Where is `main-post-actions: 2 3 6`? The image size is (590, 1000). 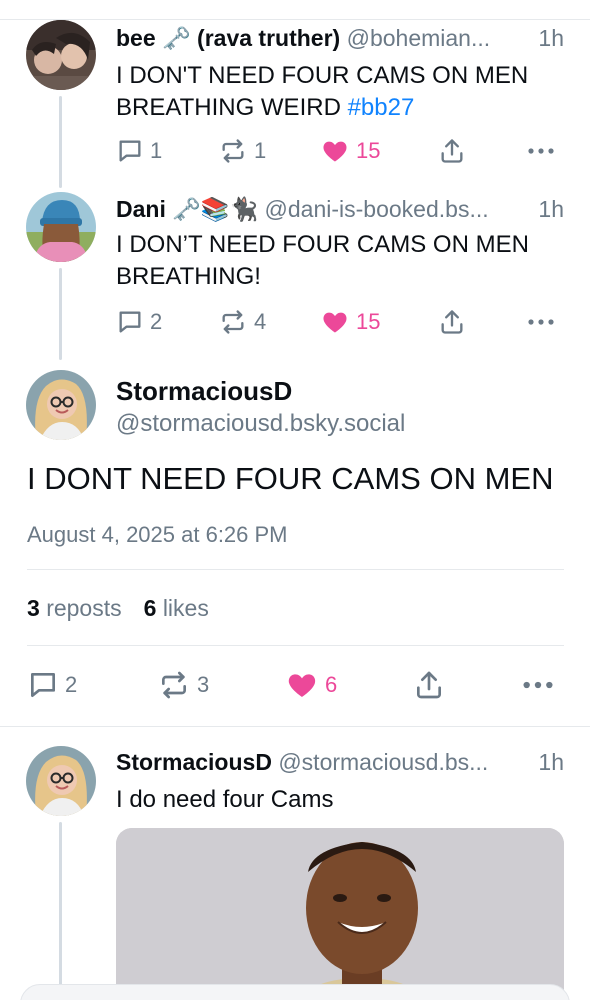 main-post-actions: 2 3 6 is located at coordinates (295, 685).